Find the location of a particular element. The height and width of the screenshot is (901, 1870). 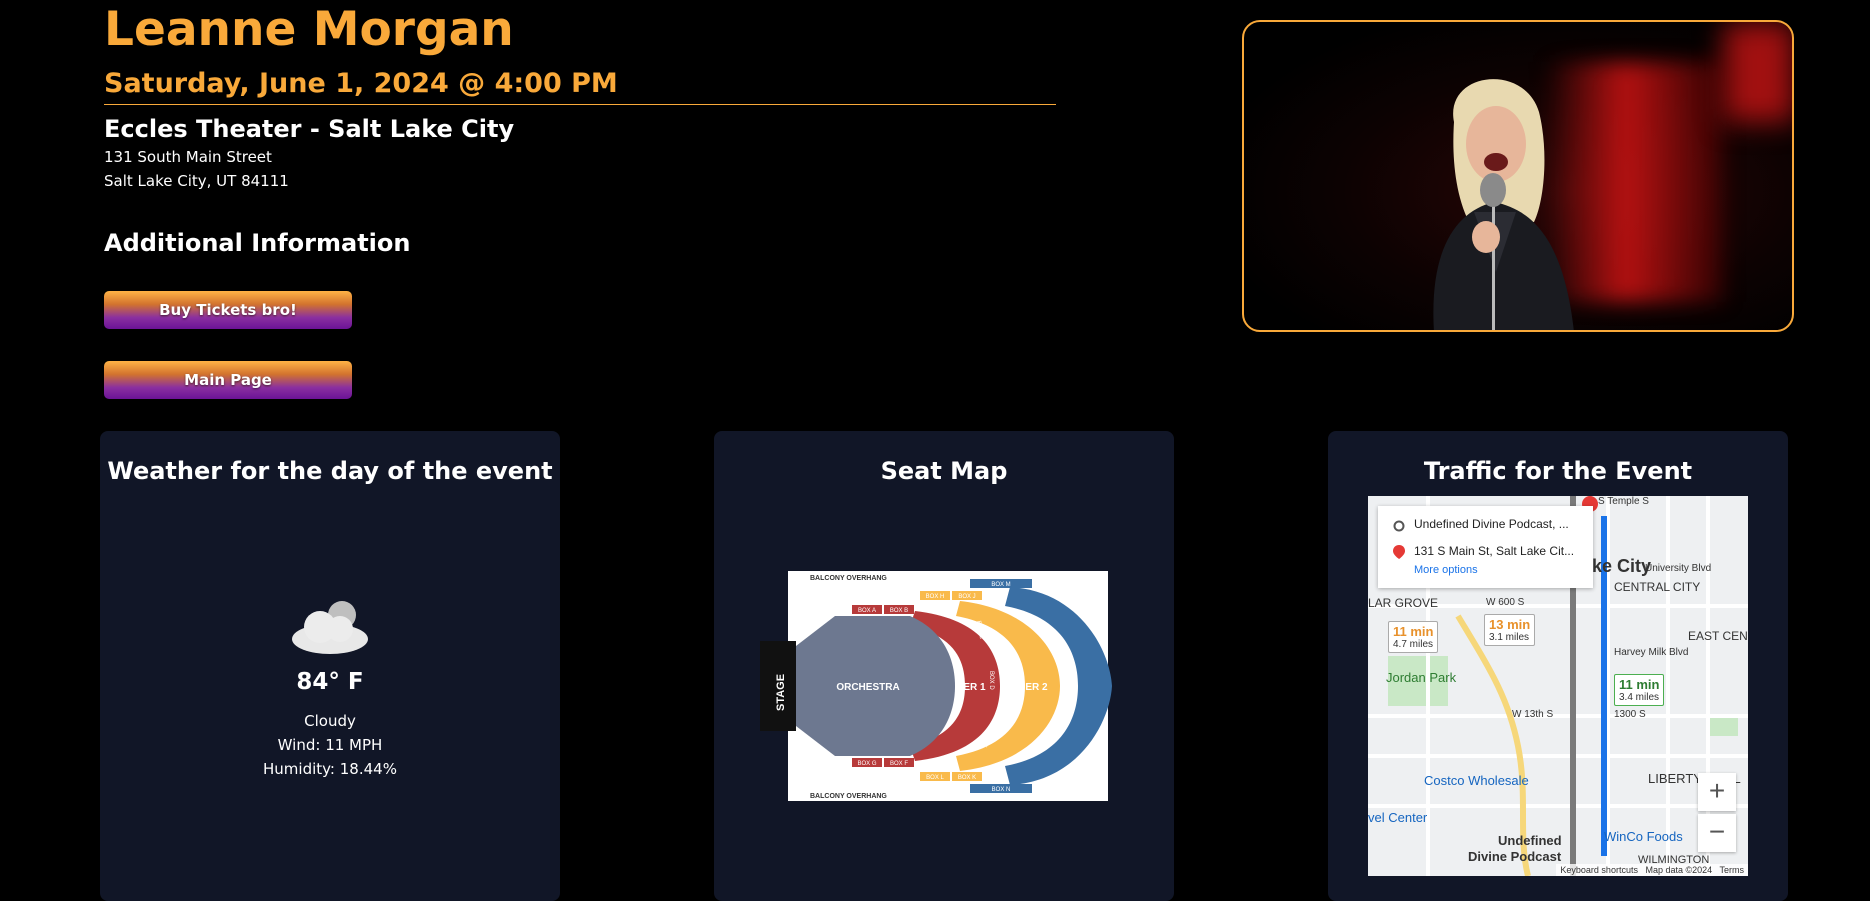

label-winco: WinCo Foods is located at coordinates (1643, 836).